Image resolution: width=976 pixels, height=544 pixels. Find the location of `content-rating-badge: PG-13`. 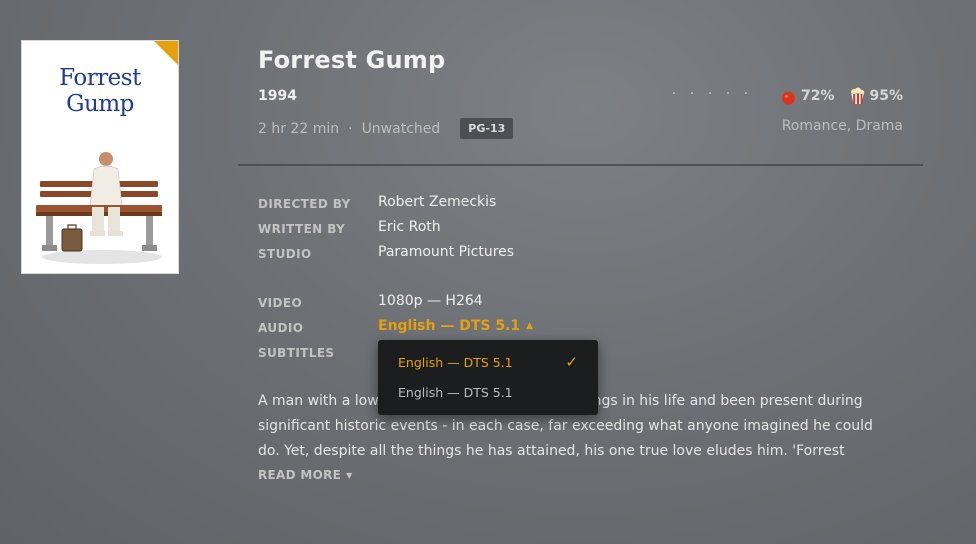

content-rating-badge: PG-13 is located at coordinates (487, 128).